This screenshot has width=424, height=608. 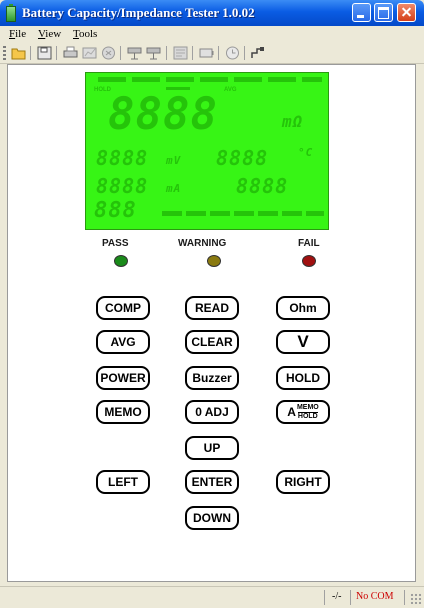 I want to click on save-icon, so click(x=44, y=53).